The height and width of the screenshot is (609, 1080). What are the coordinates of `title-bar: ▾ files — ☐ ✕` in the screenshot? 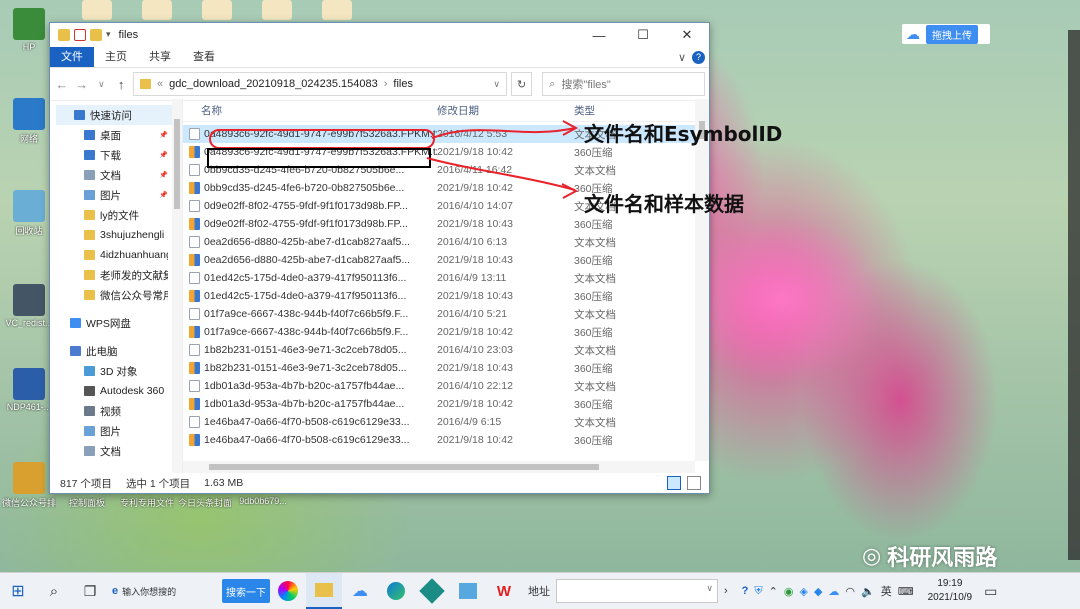 It's located at (379, 35).